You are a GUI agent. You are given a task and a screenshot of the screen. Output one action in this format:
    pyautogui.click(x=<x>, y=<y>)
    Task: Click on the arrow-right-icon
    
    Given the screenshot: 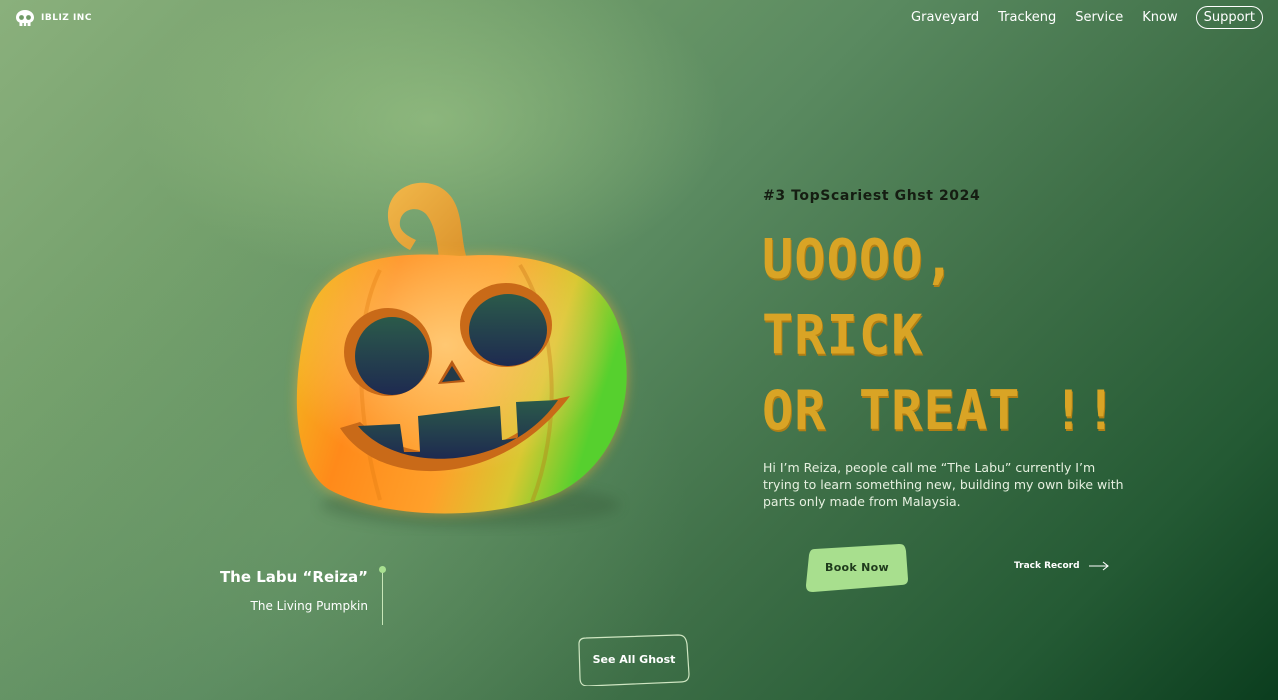 What is the action you would take?
    pyautogui.click(x=1098, y=566)
    